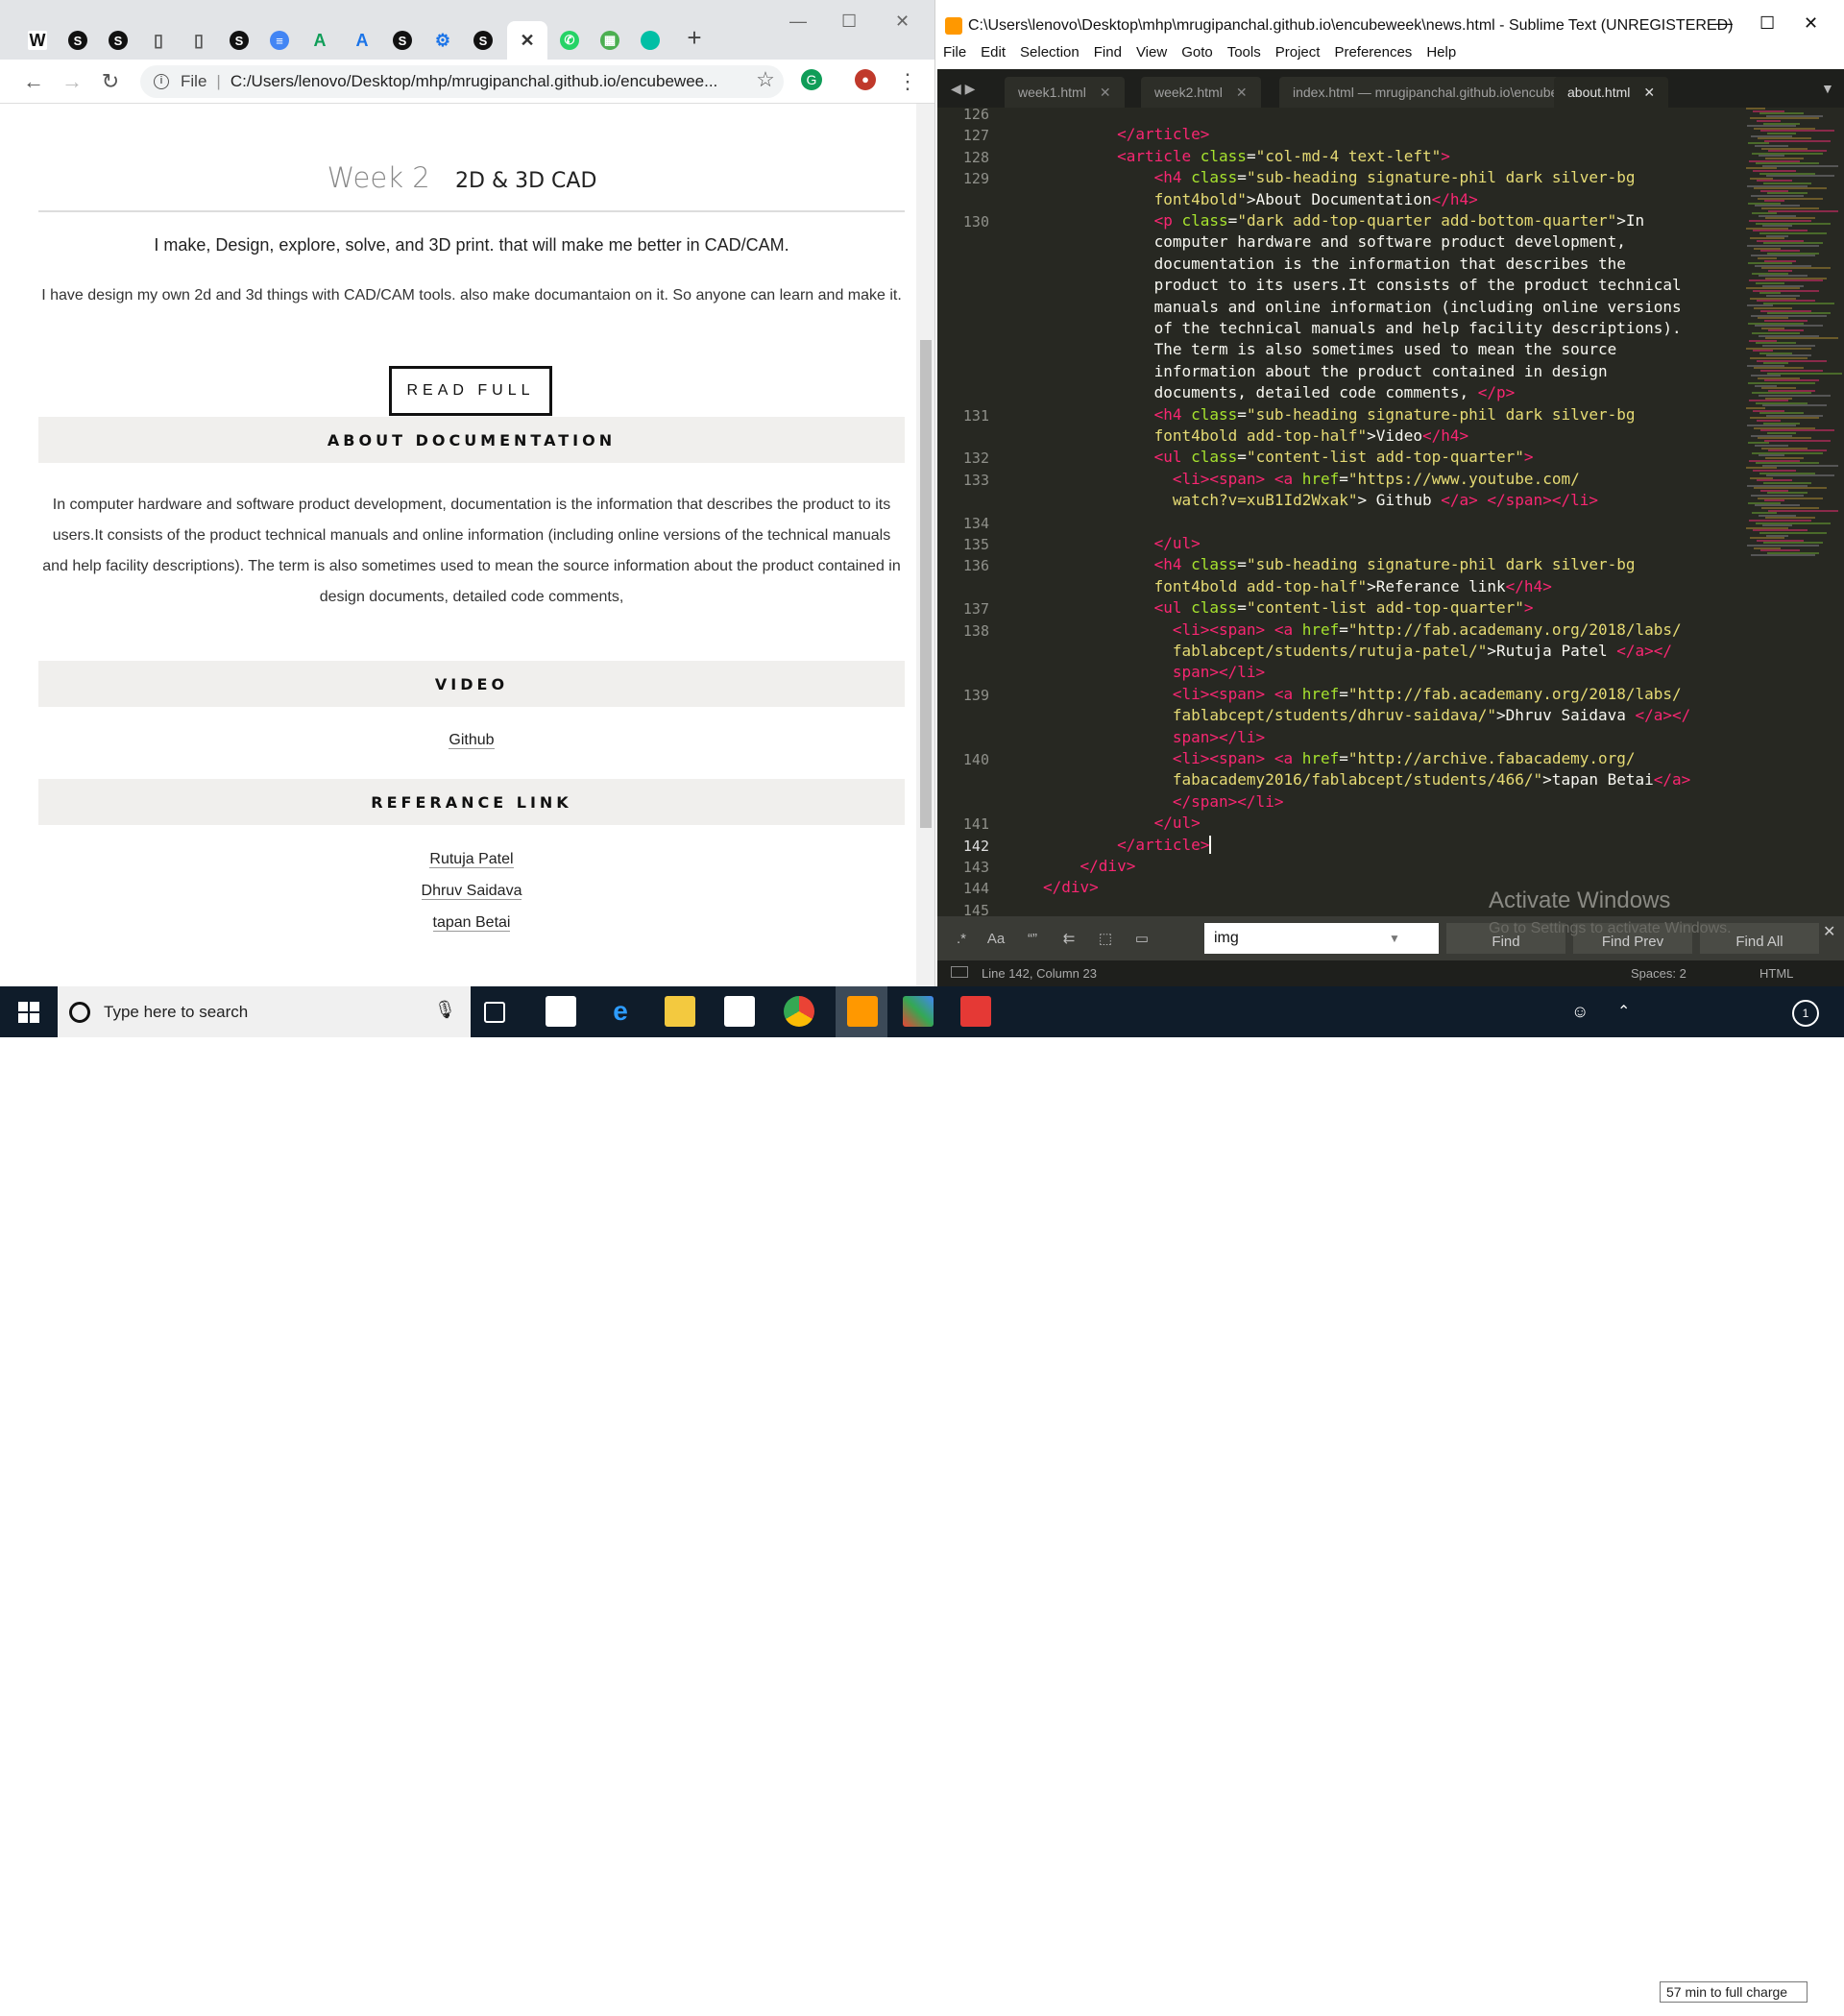 The height and width of the screenshot is (2016, 1844). I want to click on in-selection-toggle: ⬚, so click(1105, 939).